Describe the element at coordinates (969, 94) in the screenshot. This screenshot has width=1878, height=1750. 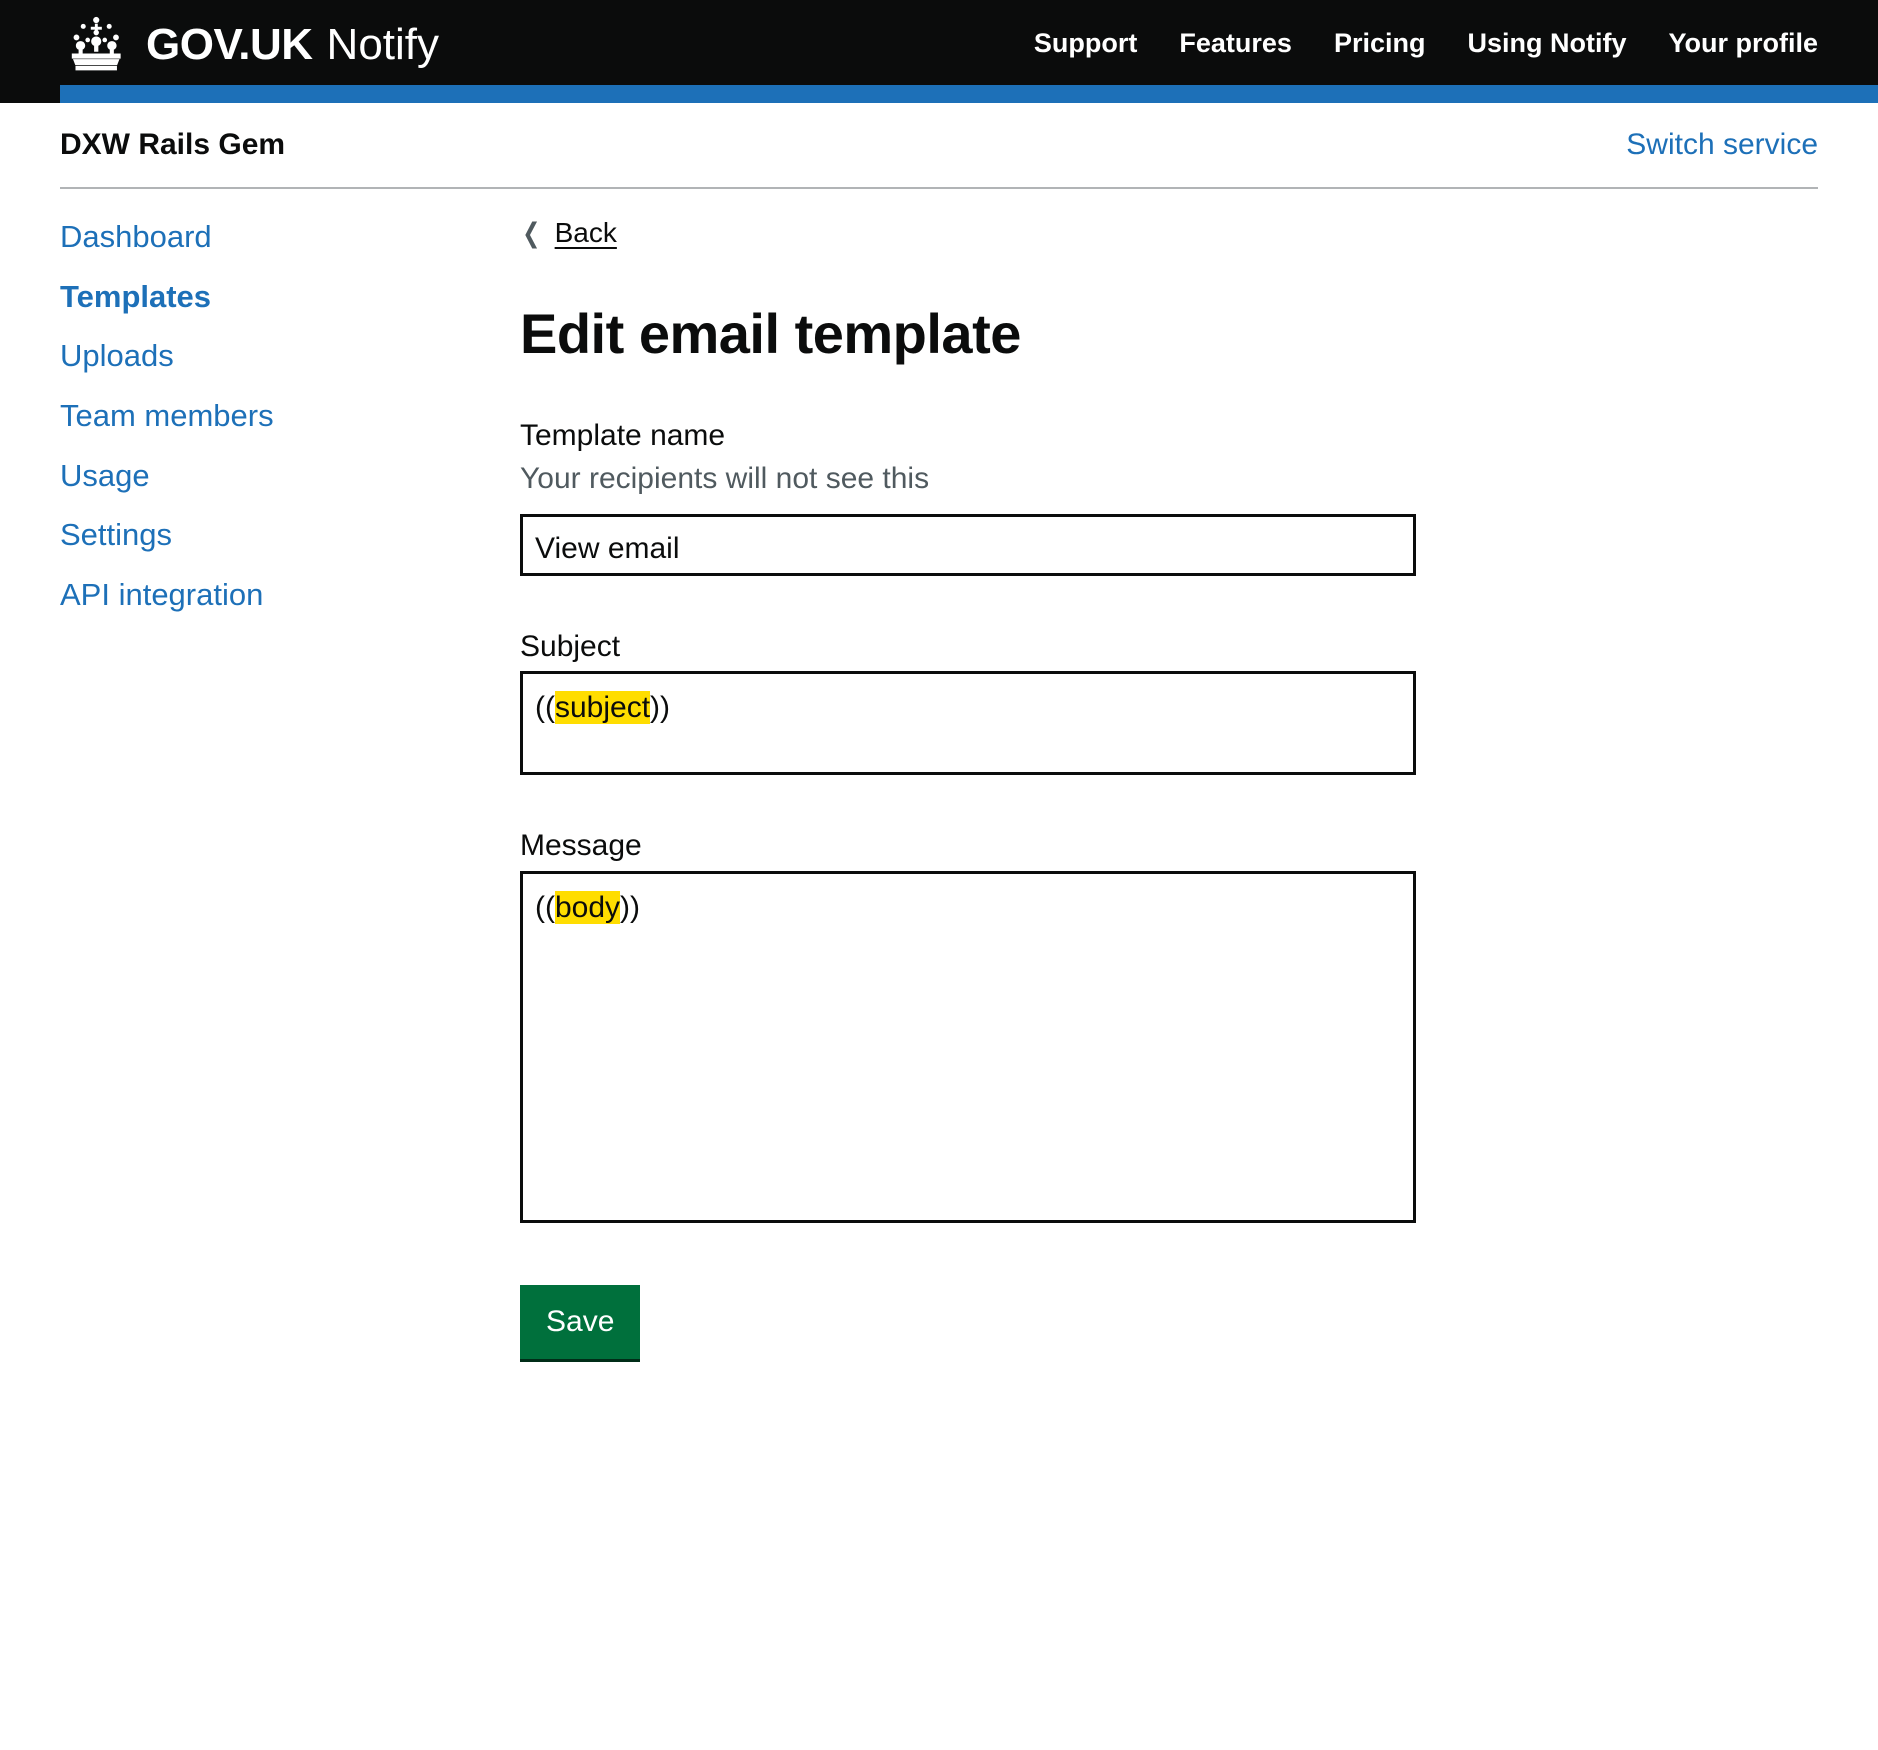
I see `header-accent-bar` at that location.